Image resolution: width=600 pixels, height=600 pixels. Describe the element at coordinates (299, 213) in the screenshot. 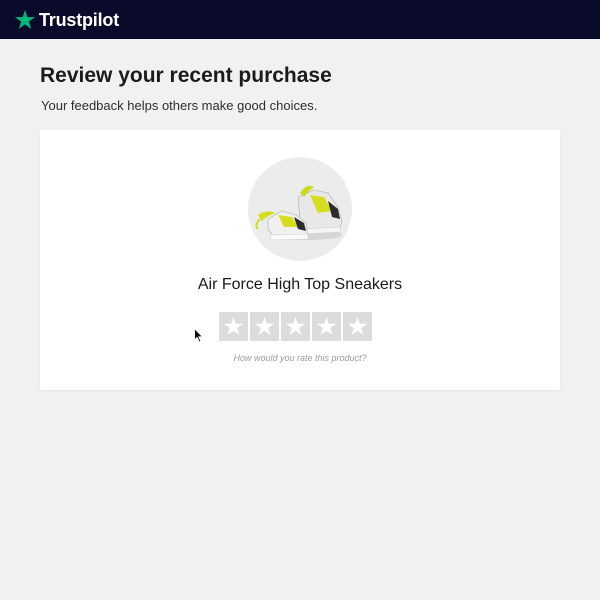

I see `sneakers-image` at that location.